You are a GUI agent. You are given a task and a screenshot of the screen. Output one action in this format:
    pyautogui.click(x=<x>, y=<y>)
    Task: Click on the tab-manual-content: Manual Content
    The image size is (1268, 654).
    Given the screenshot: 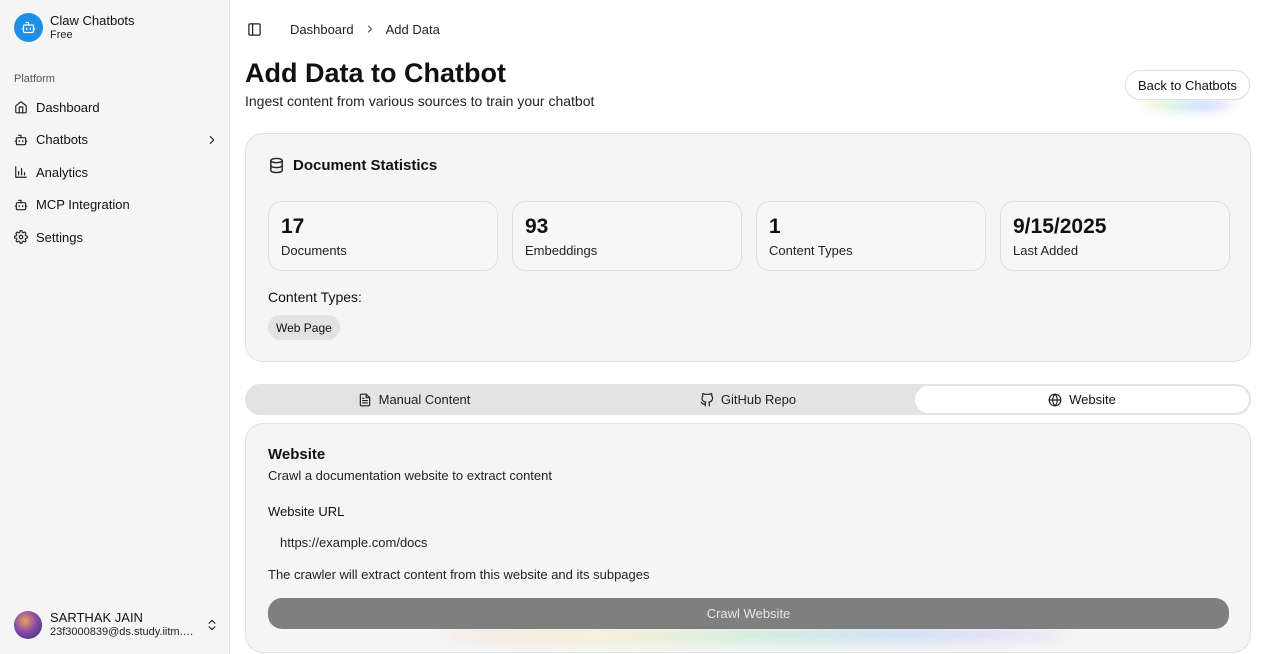 What is the action you would take?
    pyautogui.click(x=414, y=399)
    